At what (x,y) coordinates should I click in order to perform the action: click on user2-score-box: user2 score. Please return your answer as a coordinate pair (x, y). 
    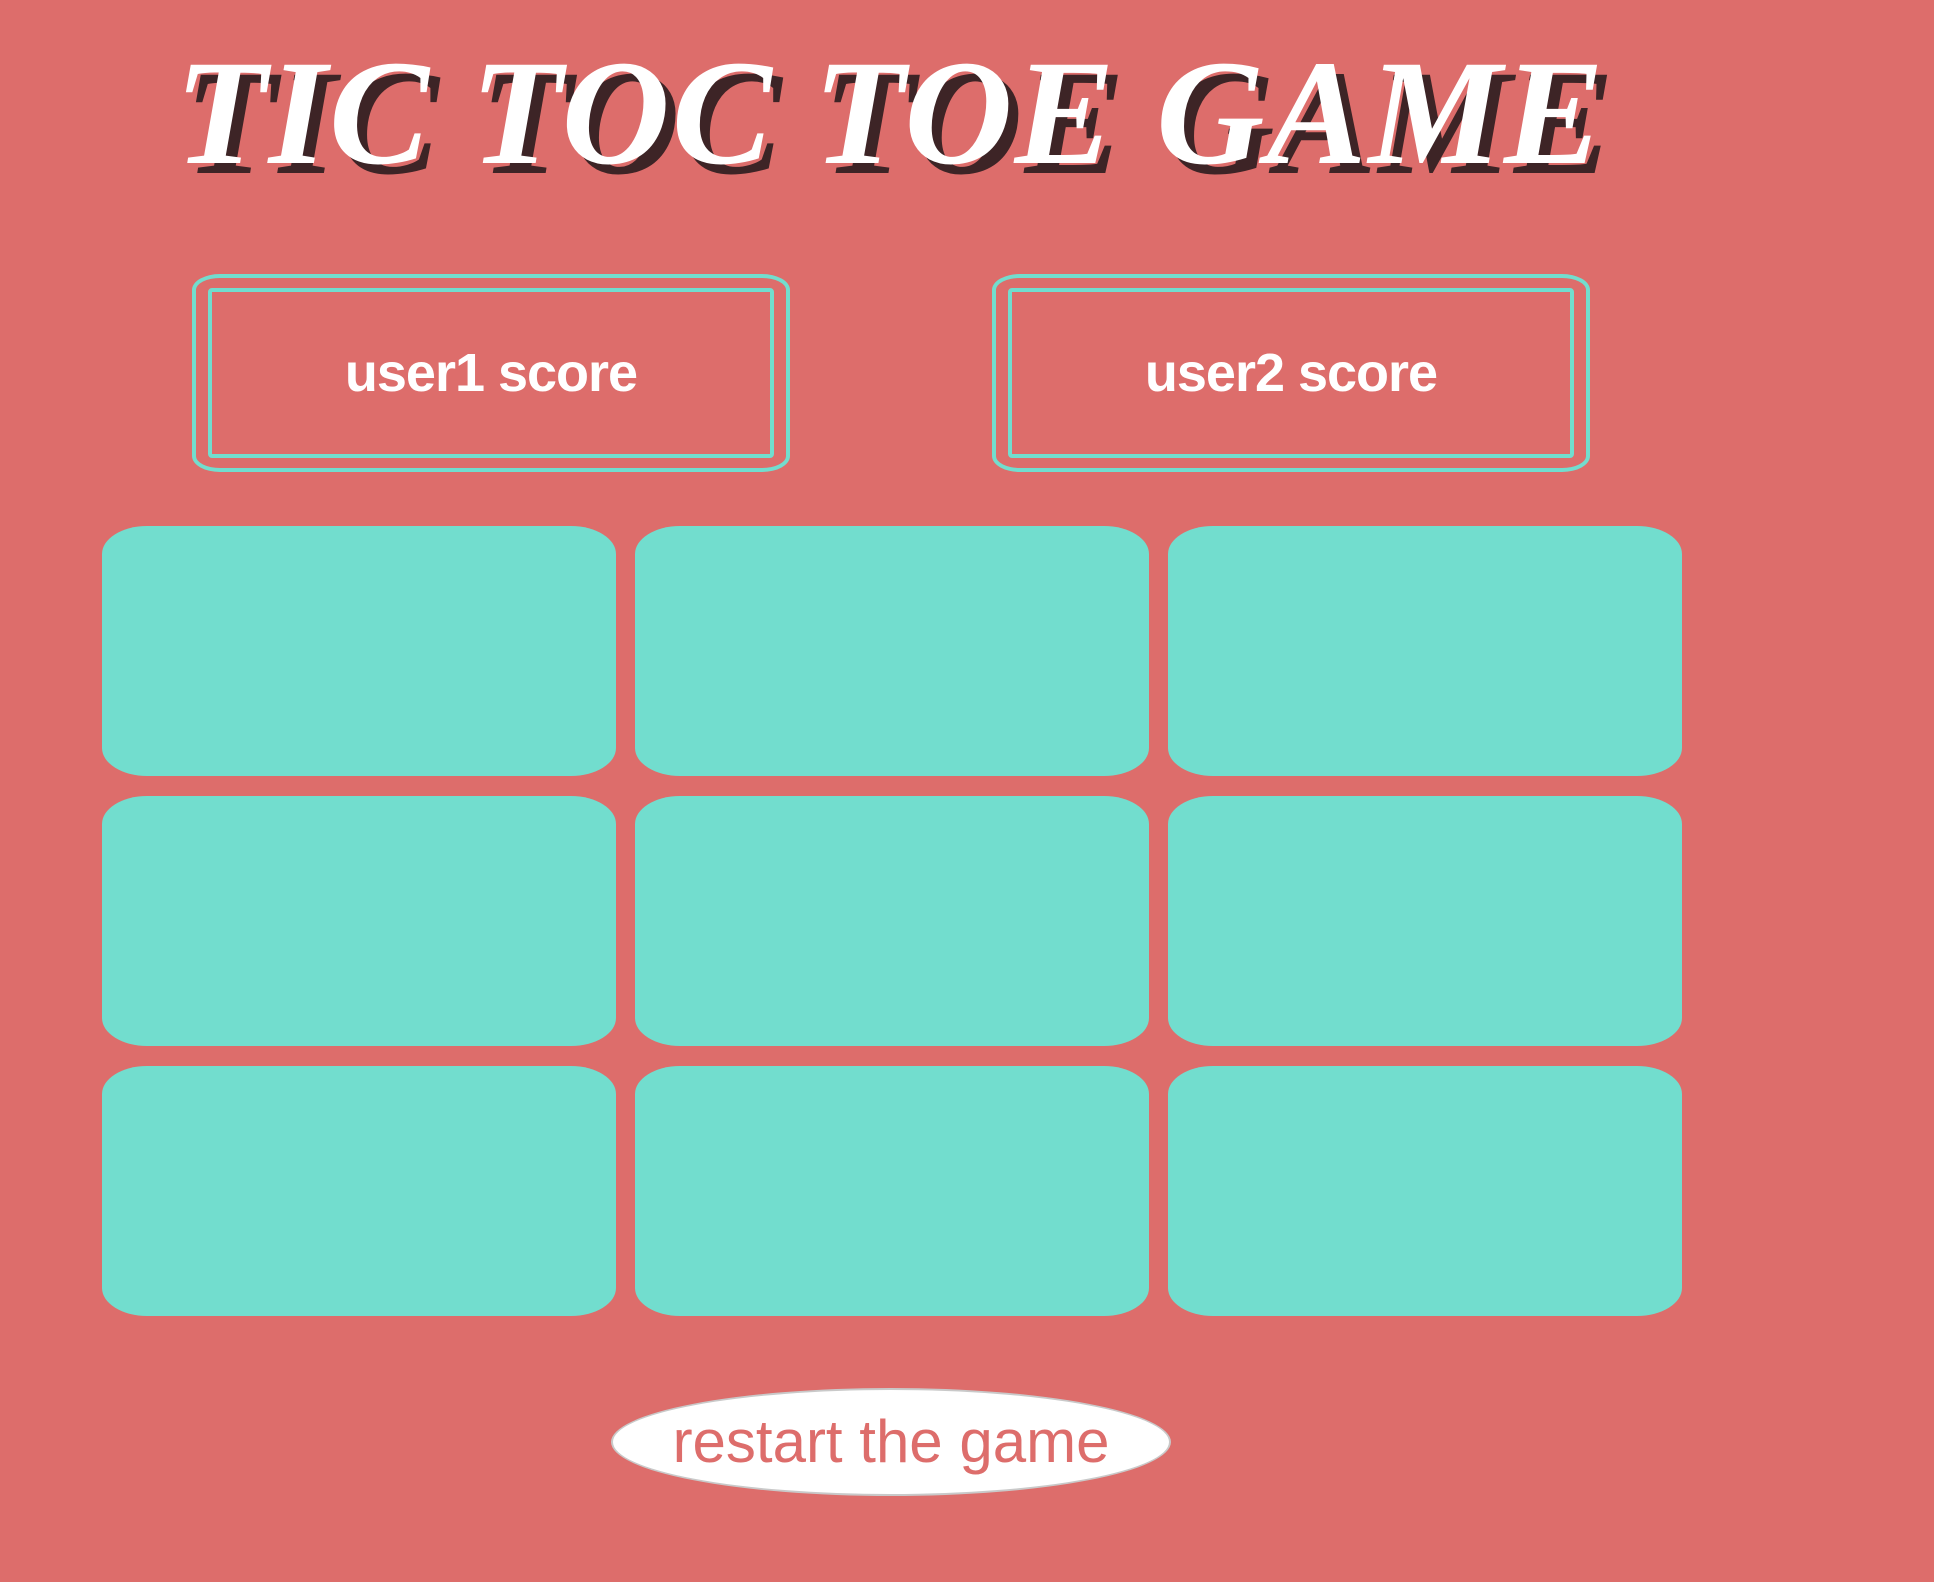
    Looking at the image, I should click on (1291, 373).